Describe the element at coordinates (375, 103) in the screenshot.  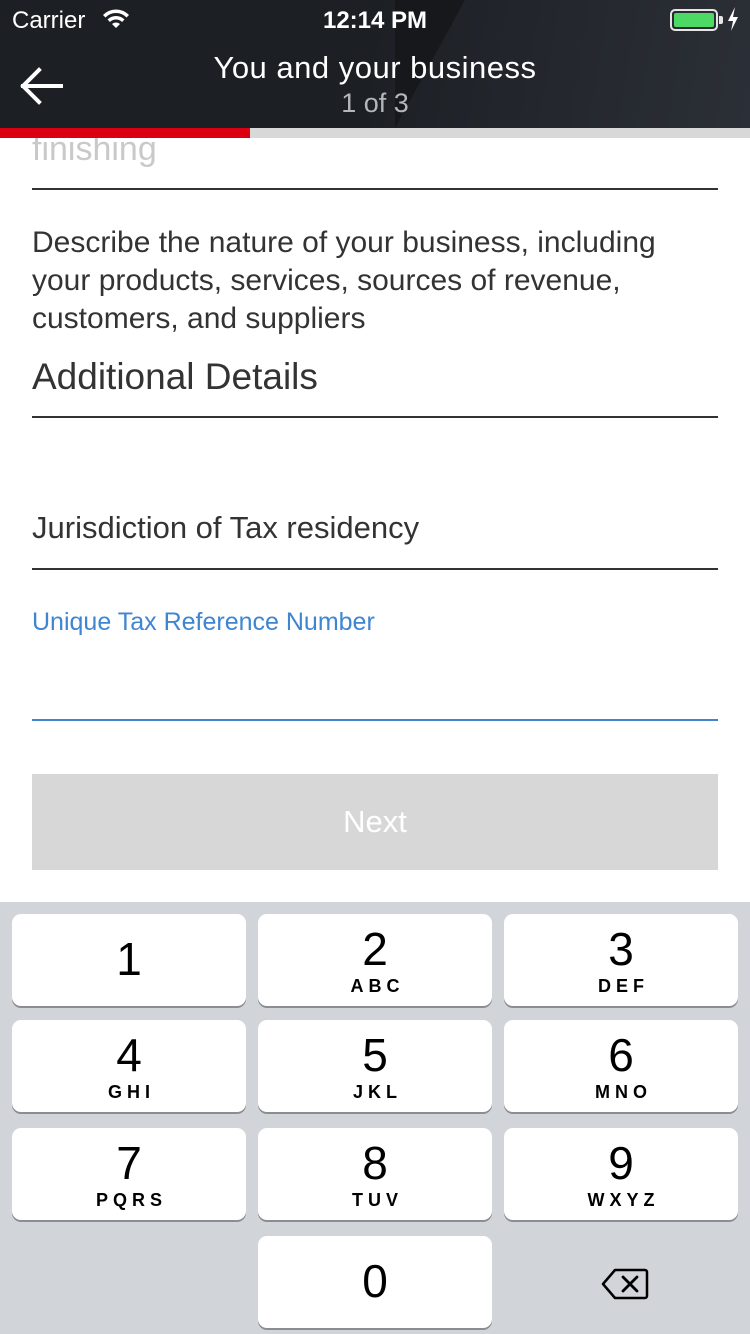
I see `step-indicator: 1 of 3` at that location.